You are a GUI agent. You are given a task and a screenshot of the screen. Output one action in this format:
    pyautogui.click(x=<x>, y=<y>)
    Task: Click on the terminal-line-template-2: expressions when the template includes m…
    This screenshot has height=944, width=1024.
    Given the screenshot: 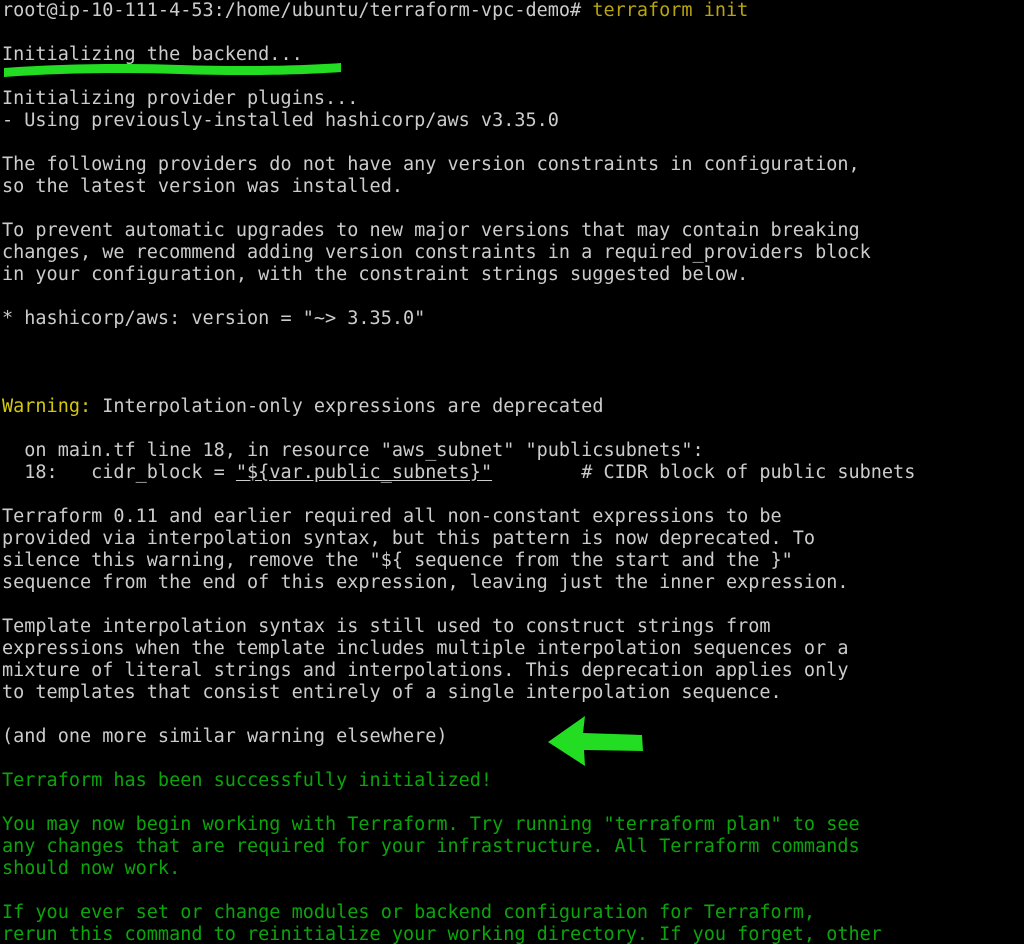 What is the action you would take?
    pyautogui.click(x=513, y=649)
    